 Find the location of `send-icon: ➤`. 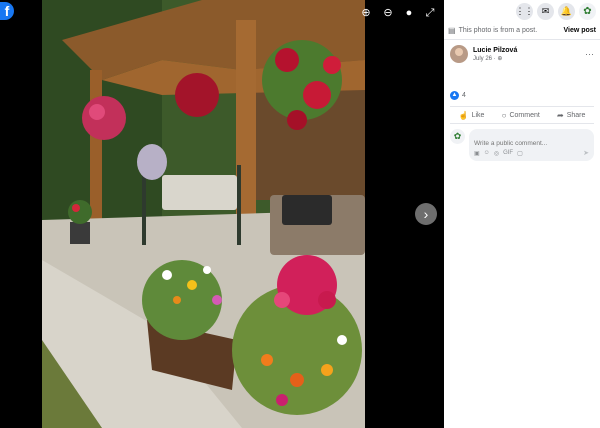

send-icon: ➤ is located at coordinates (586, 153).